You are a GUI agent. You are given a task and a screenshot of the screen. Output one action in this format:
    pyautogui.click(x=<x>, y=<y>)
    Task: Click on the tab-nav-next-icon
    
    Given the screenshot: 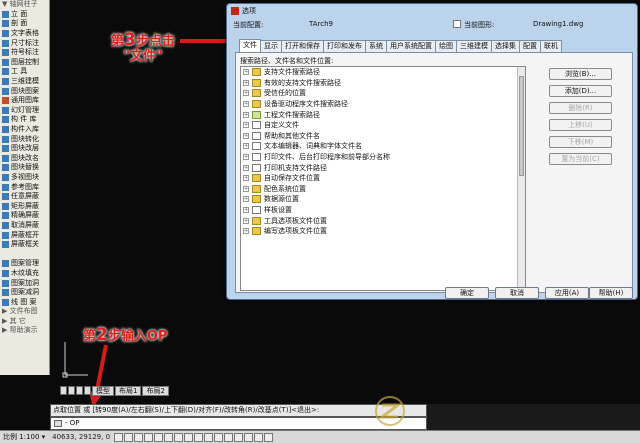 What is the action you would take?
    pyautogui.click(x=79, y=390)
    